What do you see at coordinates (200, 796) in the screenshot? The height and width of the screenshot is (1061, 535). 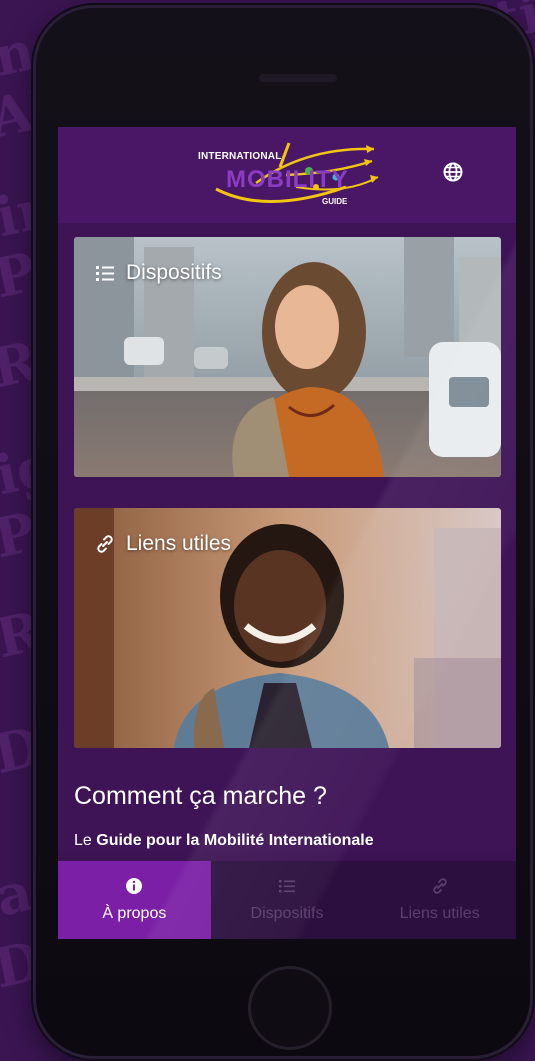 I see `section-title: Comment ça marche ?` at bounding box center [200, 796].